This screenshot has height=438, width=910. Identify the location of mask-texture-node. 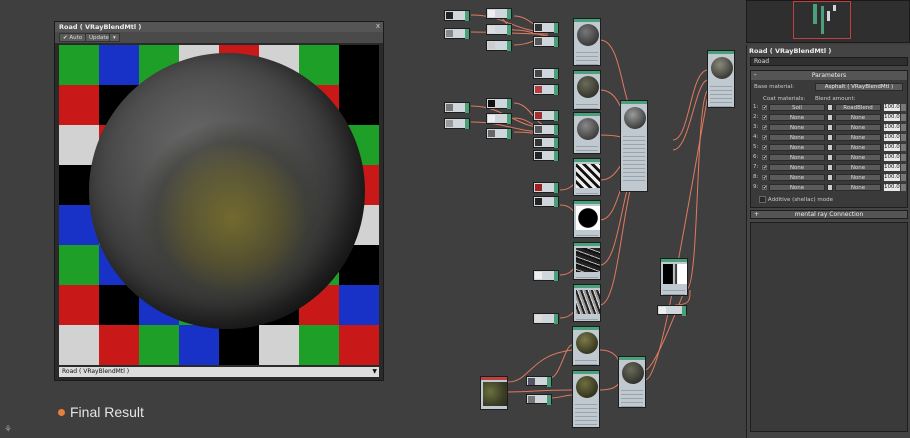
(674, 277).